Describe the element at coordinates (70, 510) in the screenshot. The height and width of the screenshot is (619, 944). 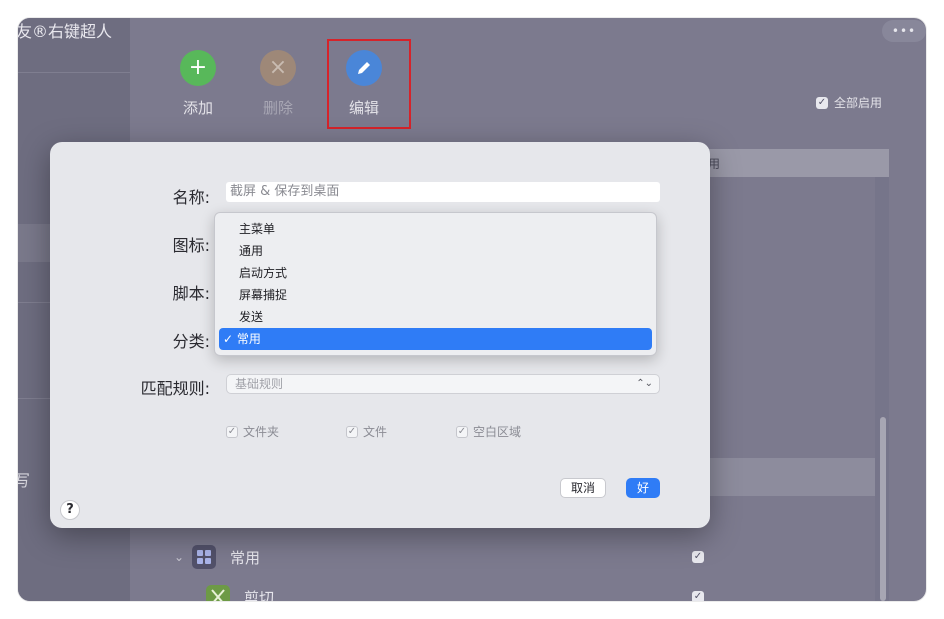
I see `help-button: ?` at that location.